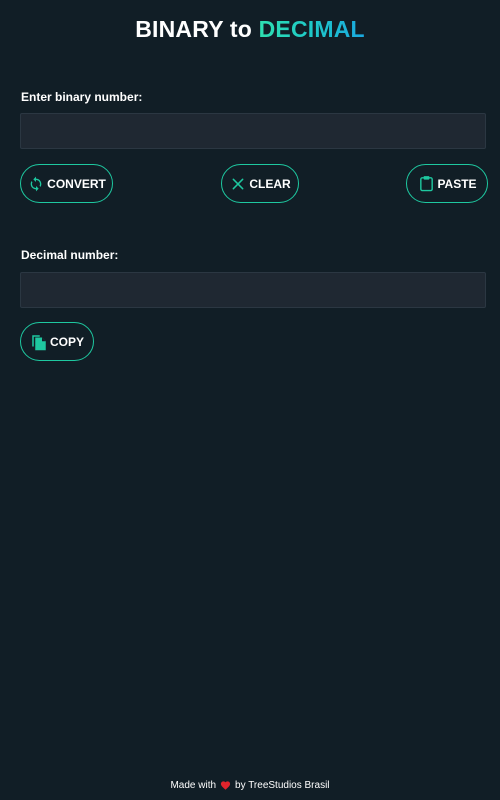 The width and height of the screenshot is (500, 800). What do you see at coordinates (36, 184) in the screenshot?
I see `refresh-icon` at bounding box center [36, 184].